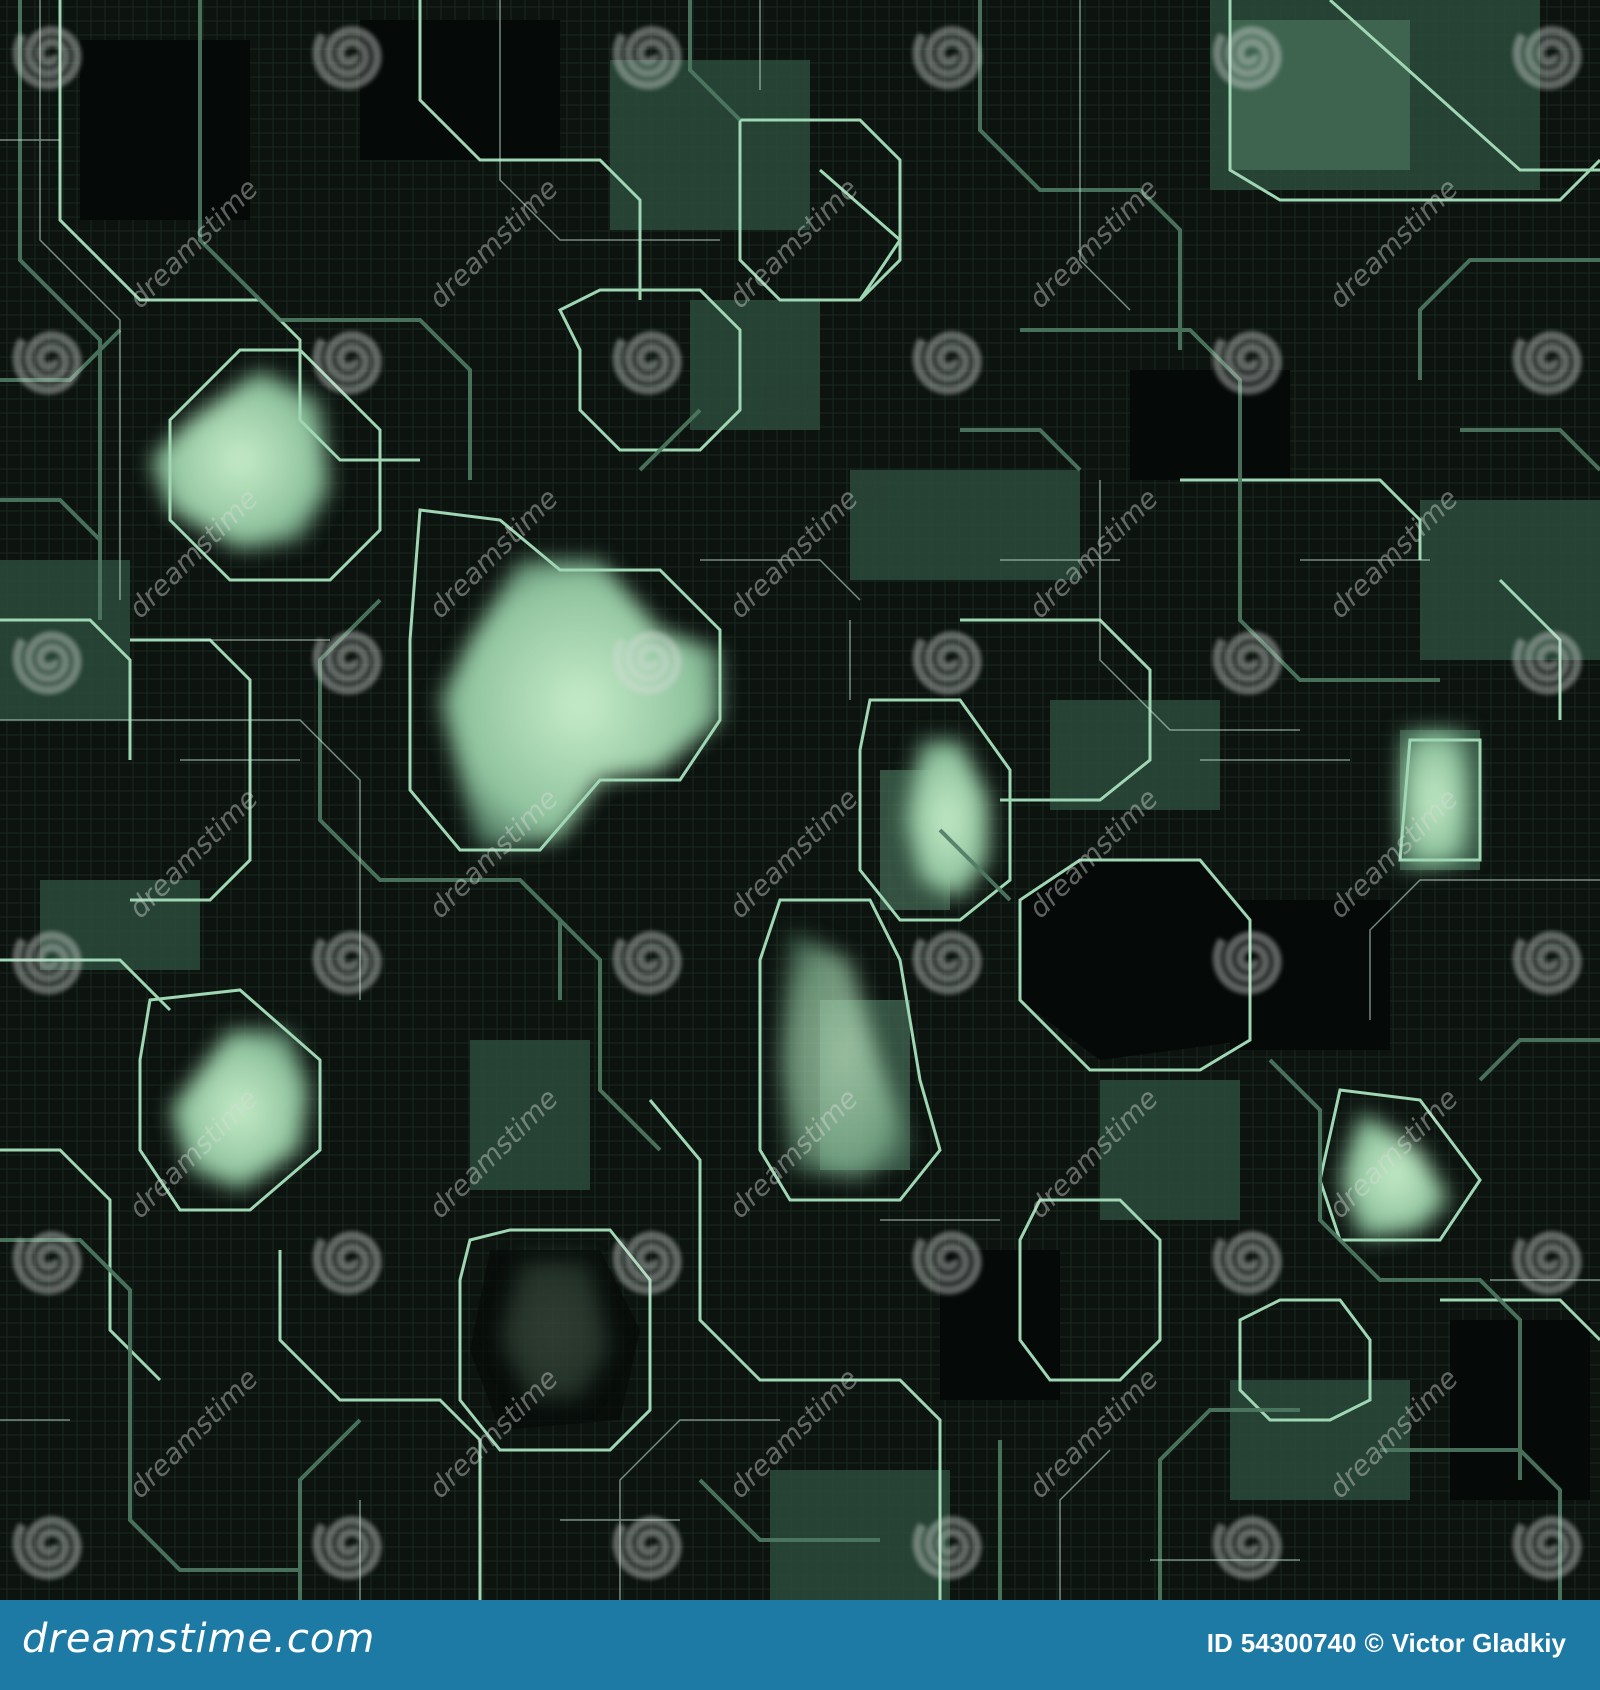 The height and width of the screenshot is (1690, 1600). Describe the element at coordinates (1298, 1643) in the screenshot. I see `id-value: 54300740` at that location.